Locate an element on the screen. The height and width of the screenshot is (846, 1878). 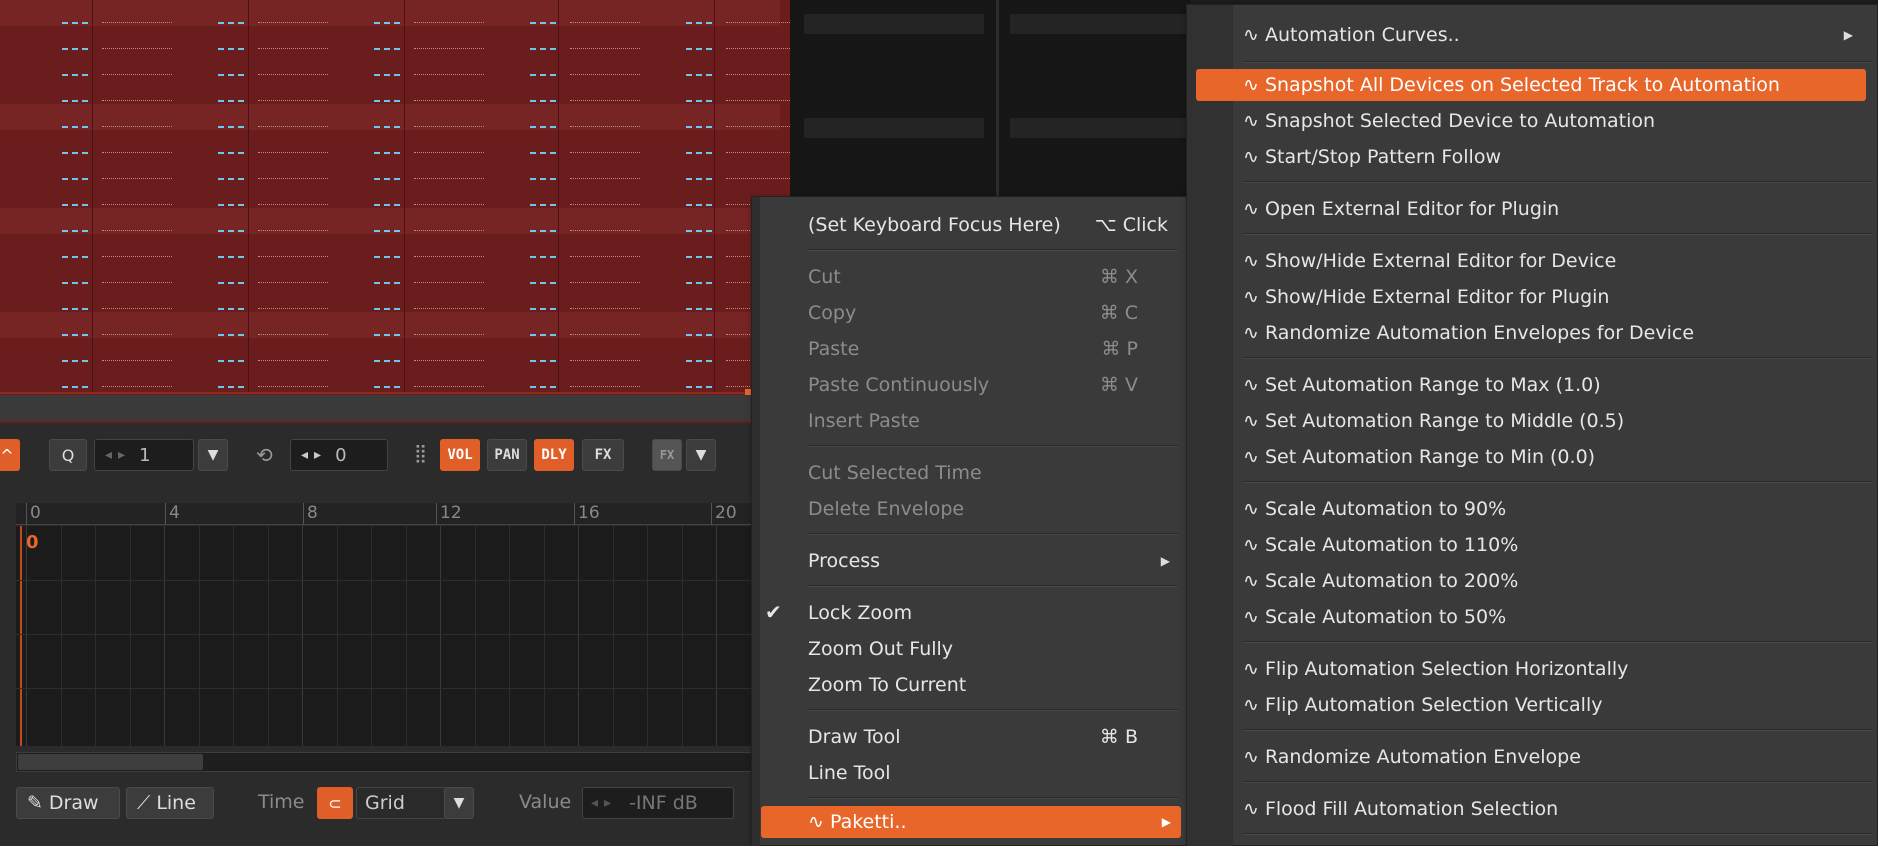
dly-column-button: DLY is located at coordinates (554, 455).